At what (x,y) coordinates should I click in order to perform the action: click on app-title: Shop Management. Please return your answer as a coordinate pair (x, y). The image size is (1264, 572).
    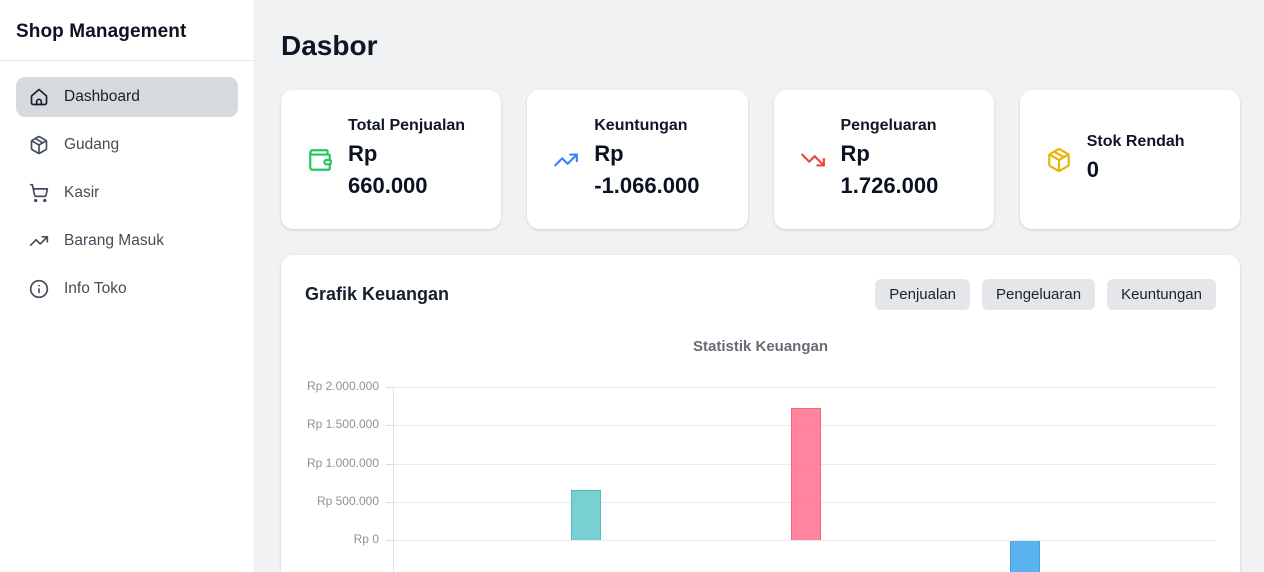
    Looking at the image, I should click on (101, 31).